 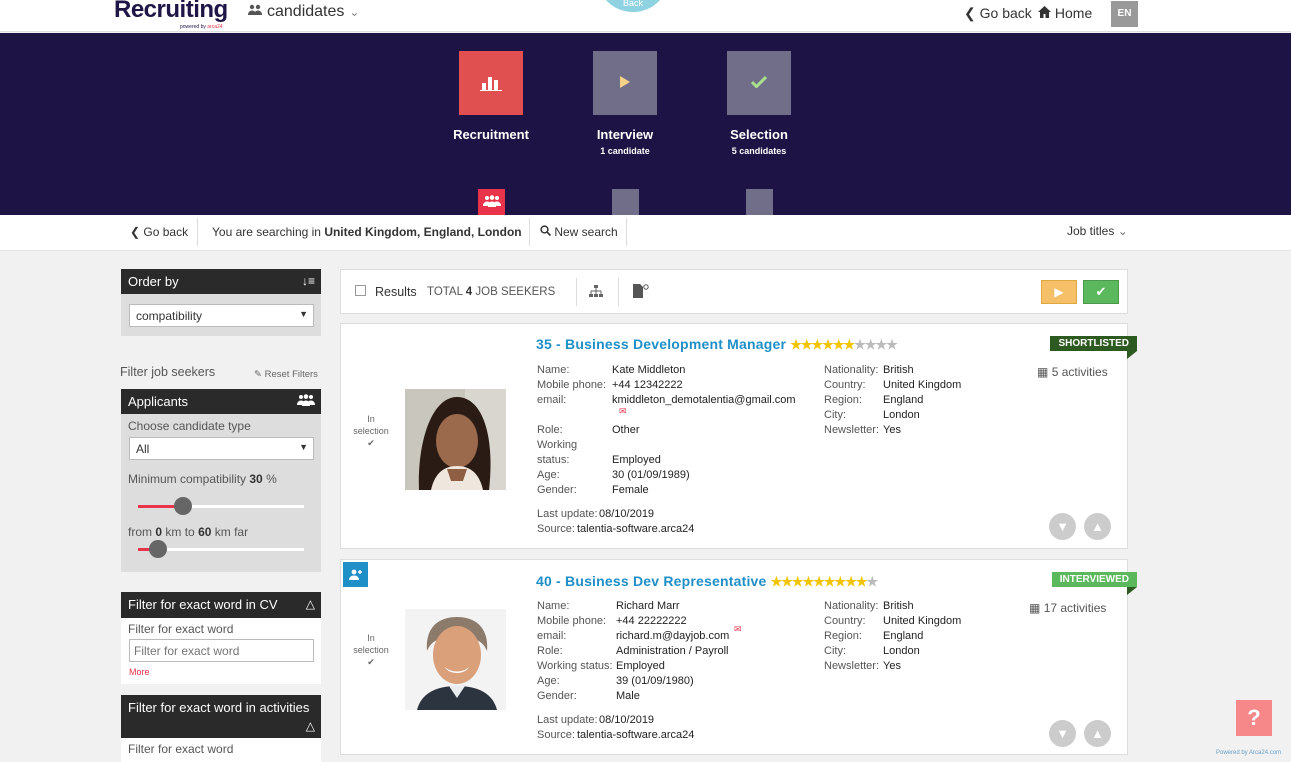 I want to click on stage-interview-box, so click(x=625, y=83).